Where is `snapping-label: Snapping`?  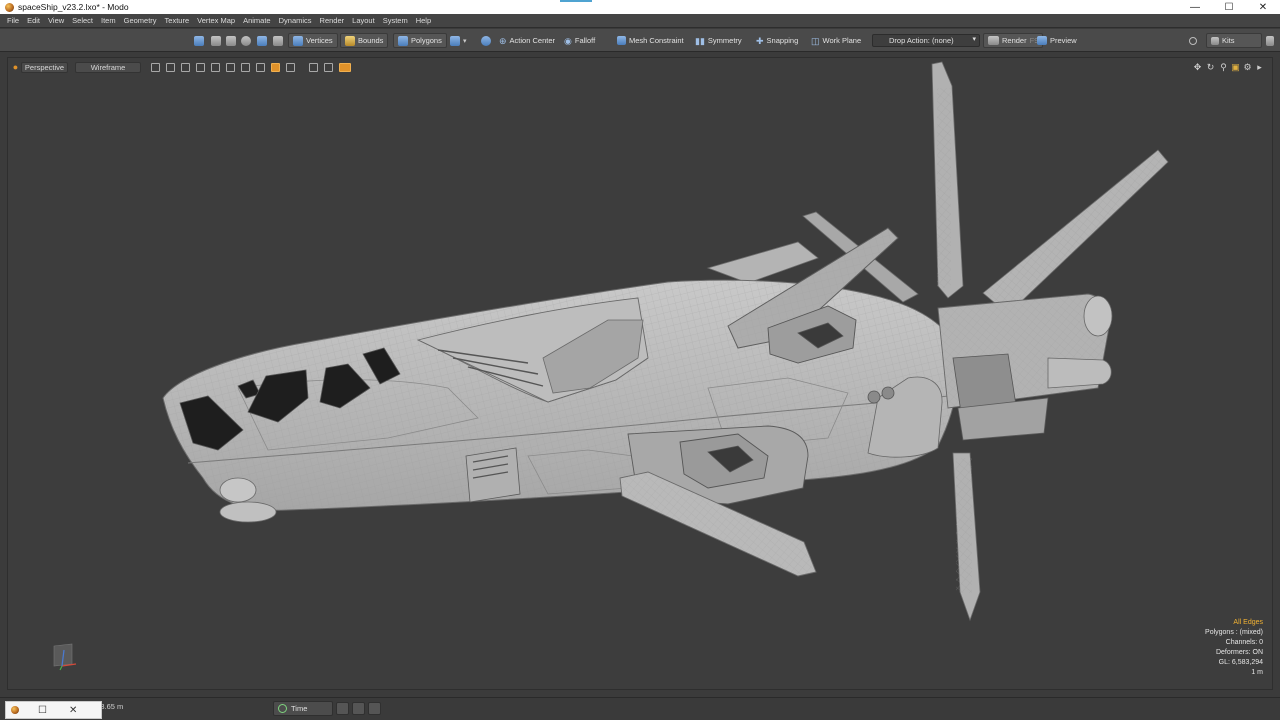
snapping-label: Snapping is located at coordinates (782, 40).